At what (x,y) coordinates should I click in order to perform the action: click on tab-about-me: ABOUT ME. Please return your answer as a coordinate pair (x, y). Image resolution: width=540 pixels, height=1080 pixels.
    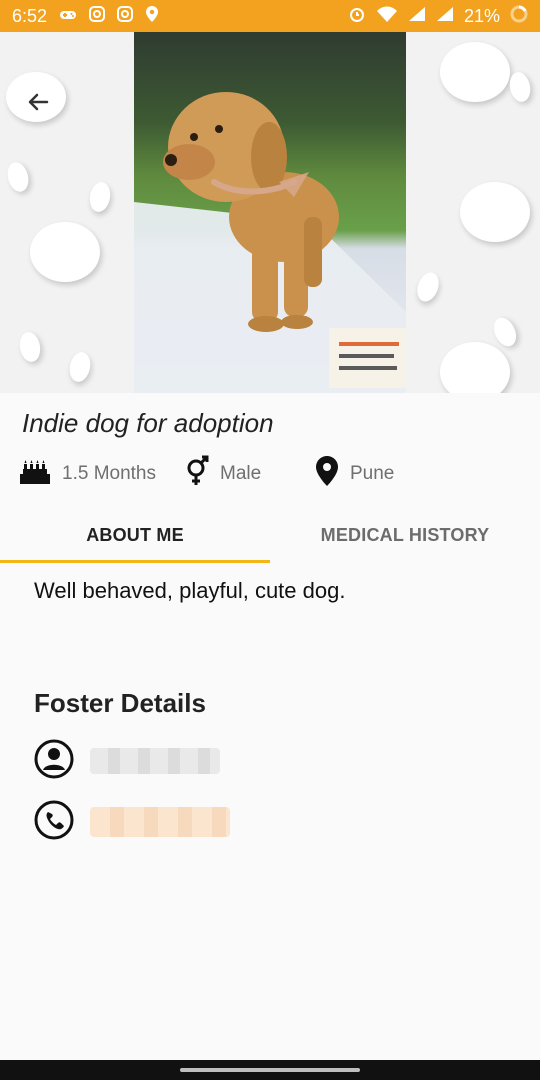
    Looking at the image, I should click on (135, 535).